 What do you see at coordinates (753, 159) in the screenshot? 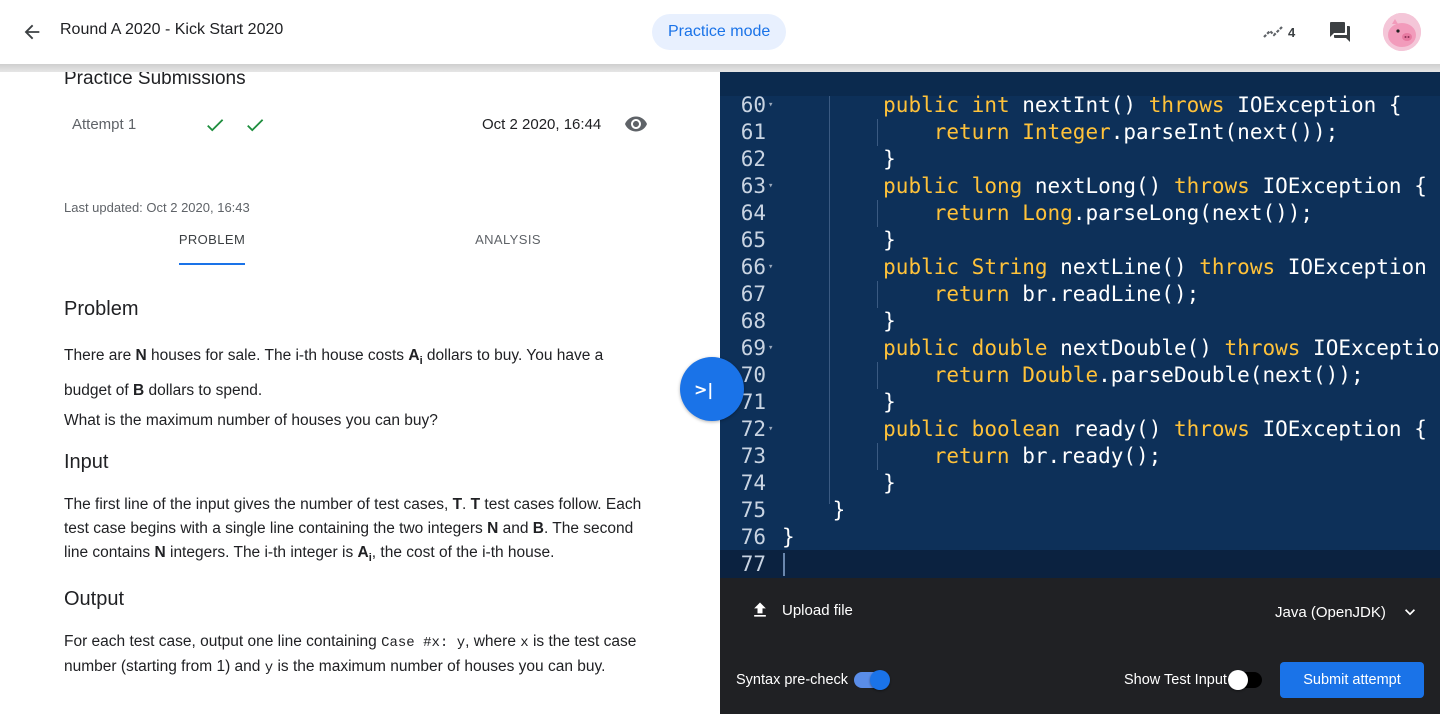
I see `line-number: 62` at bounding box center [753, 159].